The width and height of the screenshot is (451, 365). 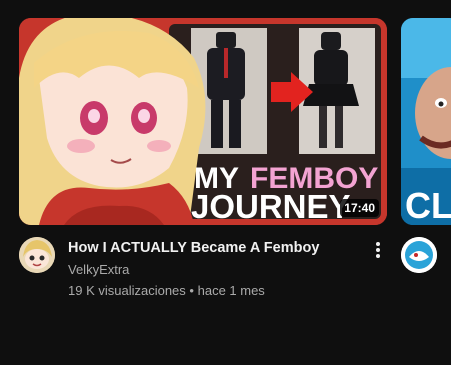 I want to click on video-stats: 19 K visualizaciones • hace 1 mes, so click(x=166, y=291).